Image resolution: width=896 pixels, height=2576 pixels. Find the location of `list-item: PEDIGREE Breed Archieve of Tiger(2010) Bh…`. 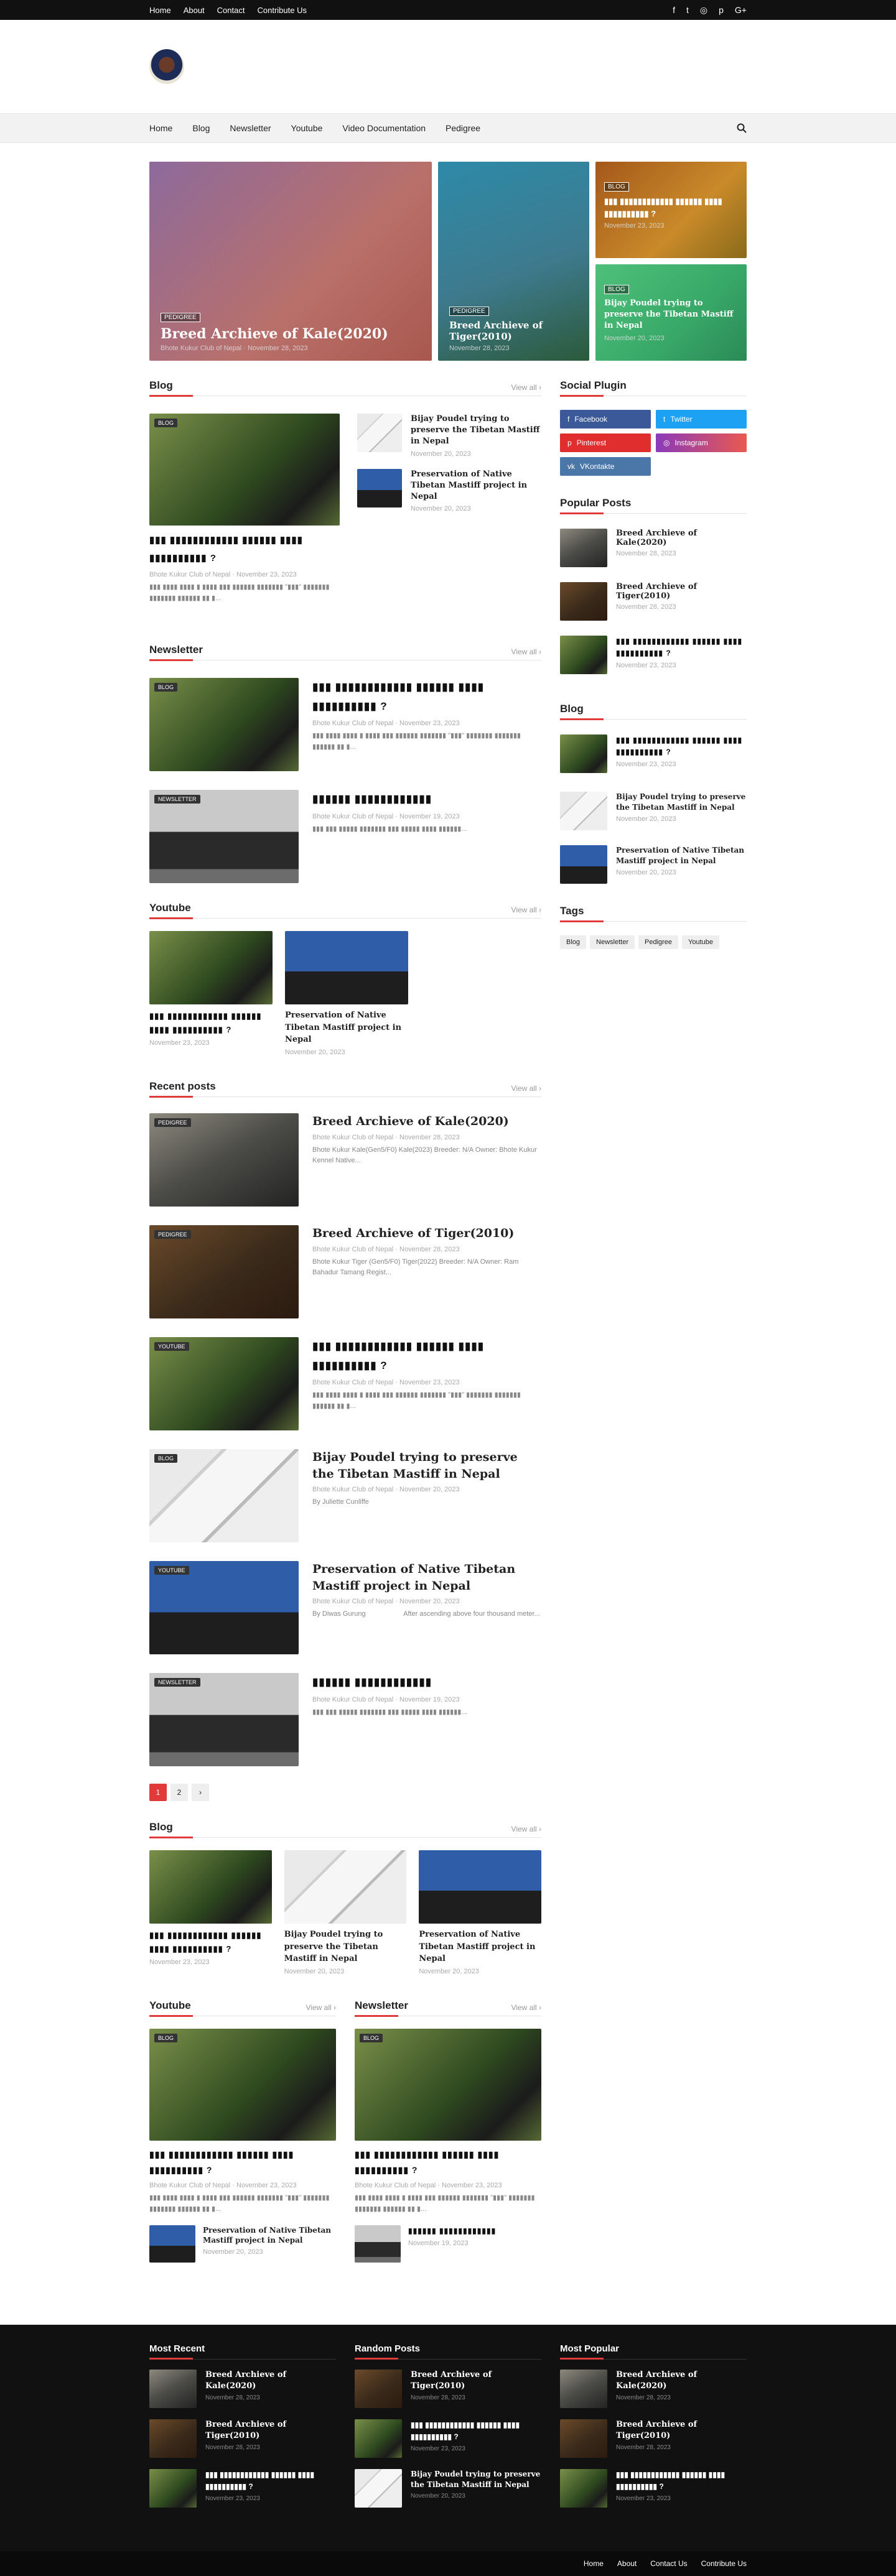

list-item: PEDIGREE Breed Archieve of Tiger(2010) Bh… is located at coordinates (345, 1272).